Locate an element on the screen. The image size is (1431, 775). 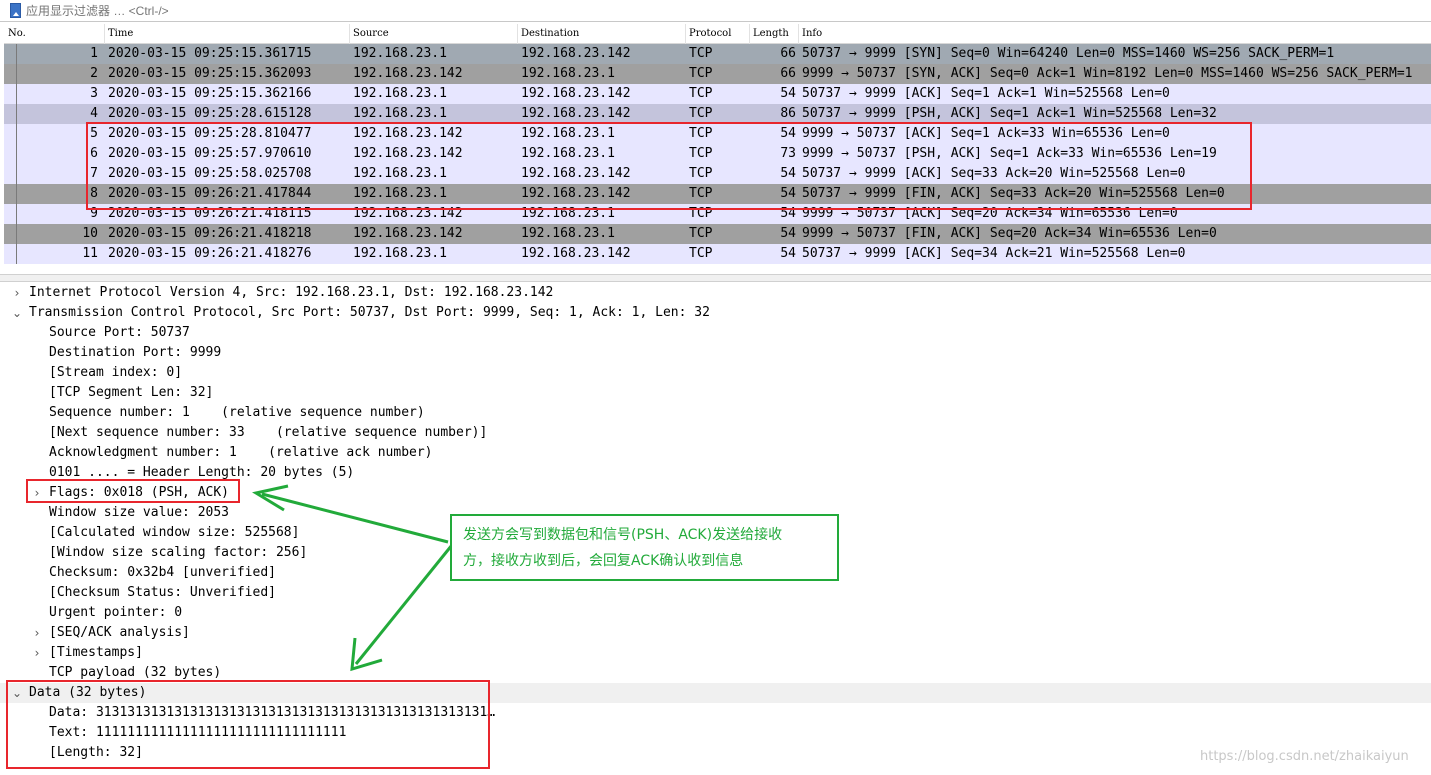
watermark-text: https://blog.csdn.net/zhaikaiyun is located at coordinates (1304, 756).